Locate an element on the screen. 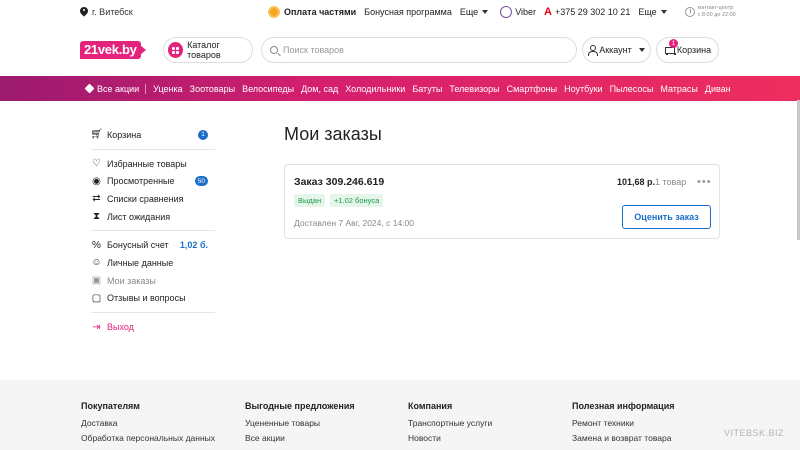 This screenshot has width=800, height=450. tag-icon is located at coordinates (89, 88).